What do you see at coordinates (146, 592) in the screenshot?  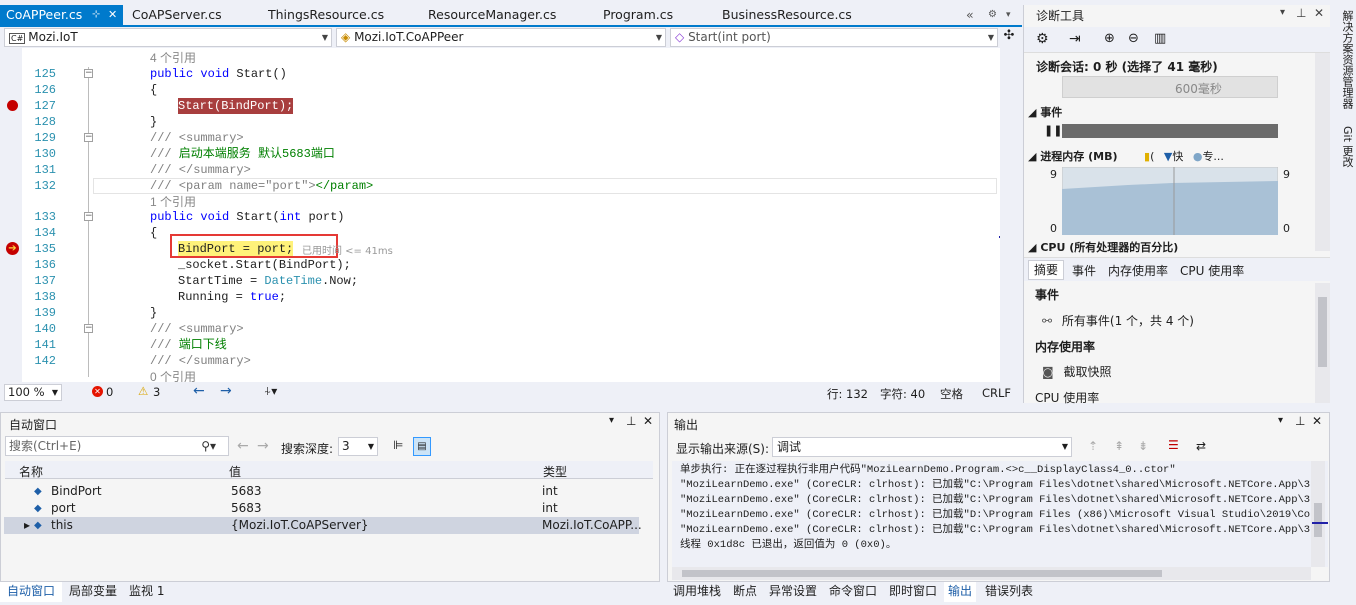 I see `tab-watch1: 监视 1` at bounding box center [146, 592].